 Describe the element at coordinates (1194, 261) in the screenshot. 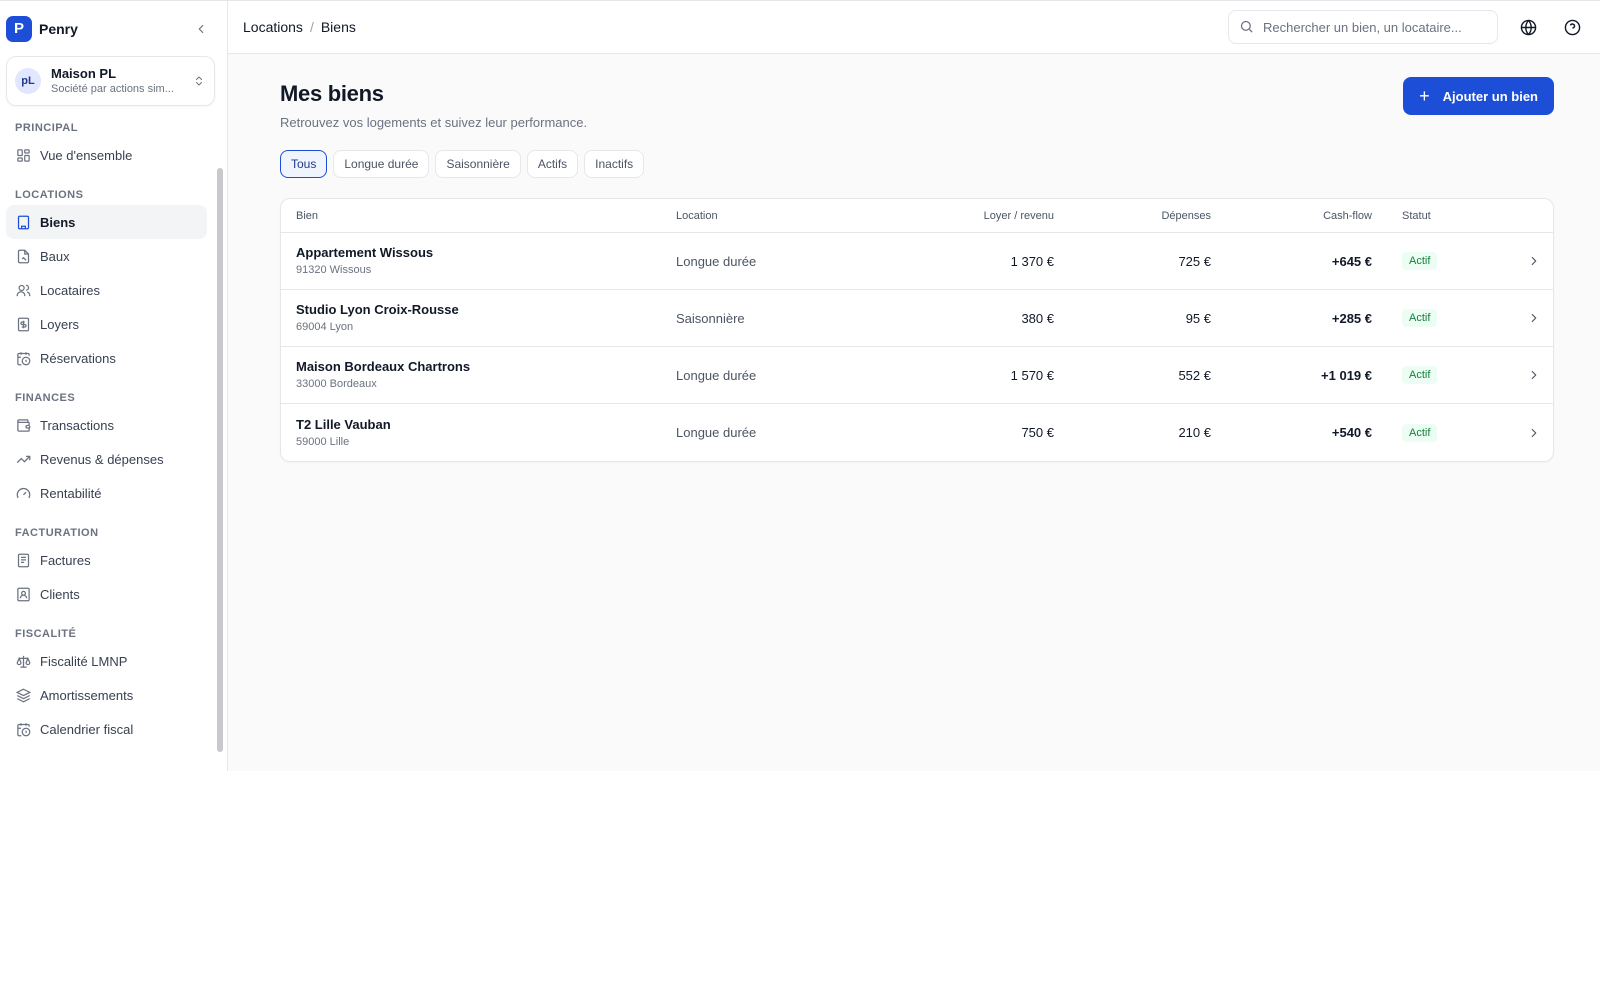

I see `cell-depenses: 725 €` at that location.